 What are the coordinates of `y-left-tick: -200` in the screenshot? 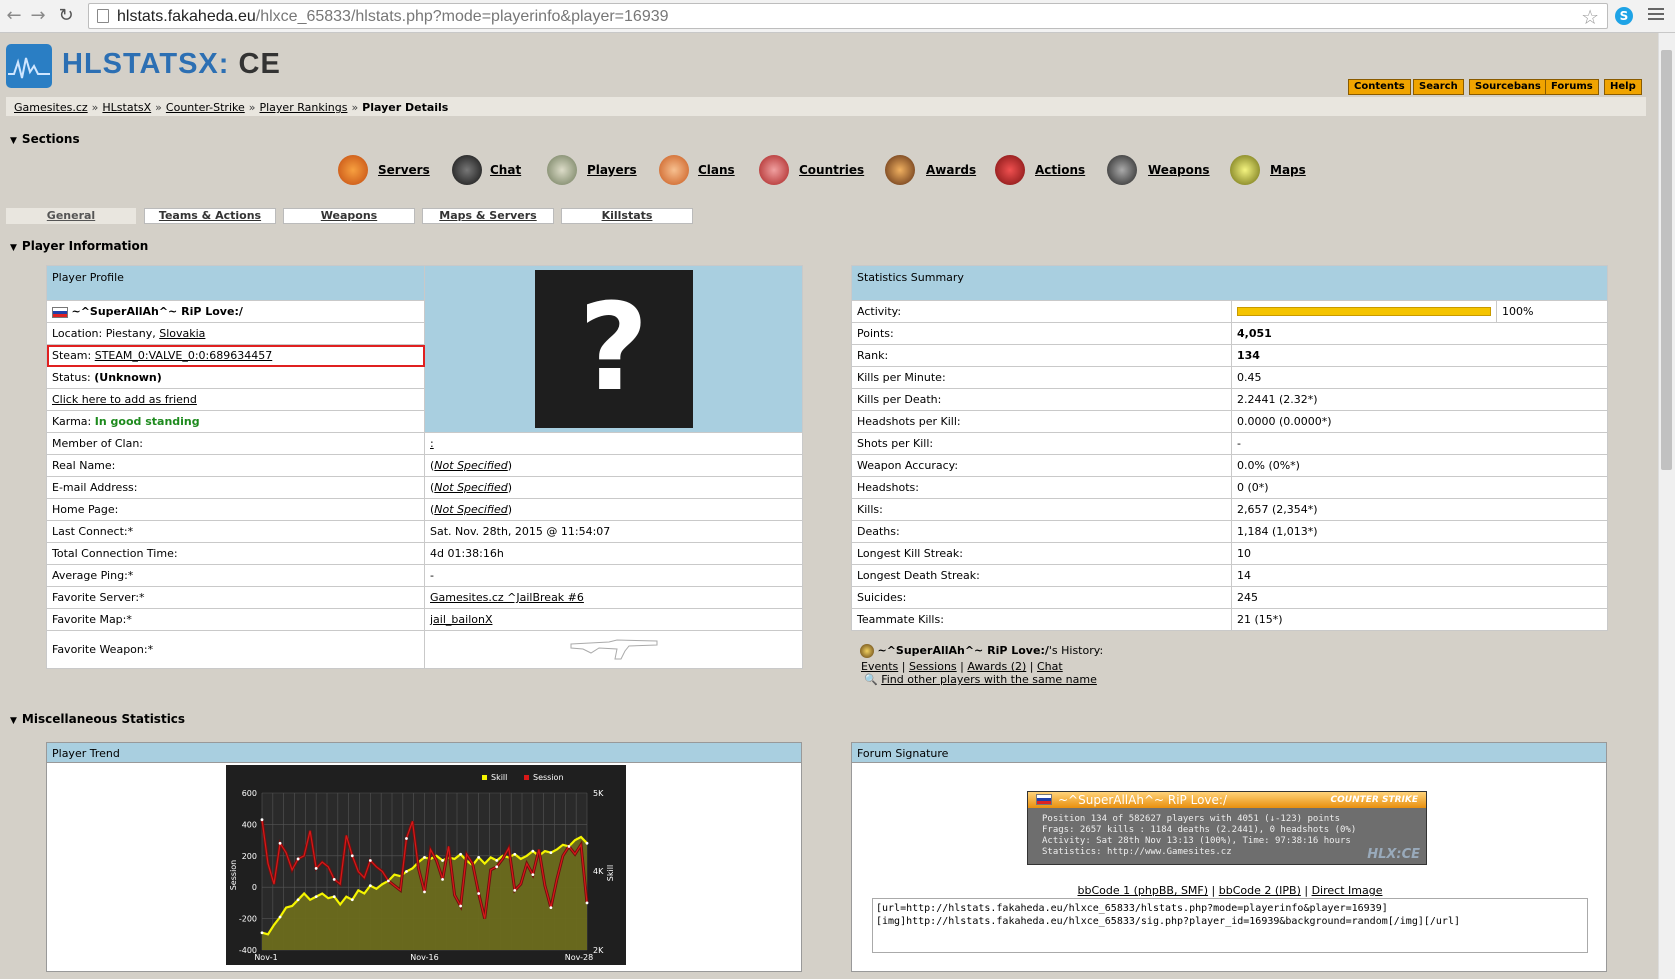 It's located at (248, 919).